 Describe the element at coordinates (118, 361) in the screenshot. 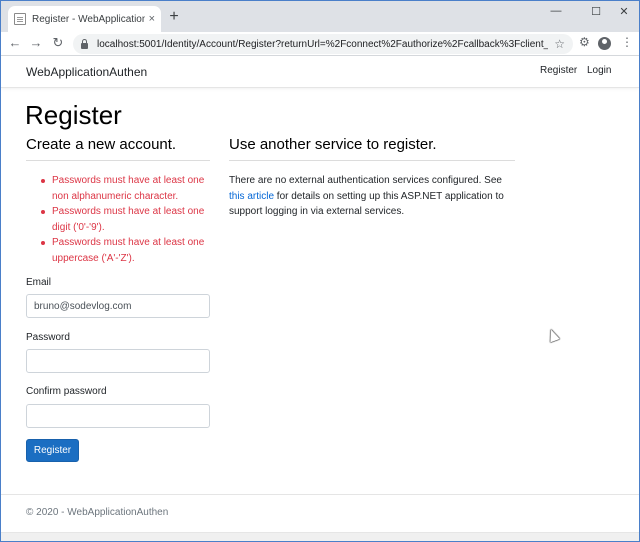

I see `password-field` at that location.